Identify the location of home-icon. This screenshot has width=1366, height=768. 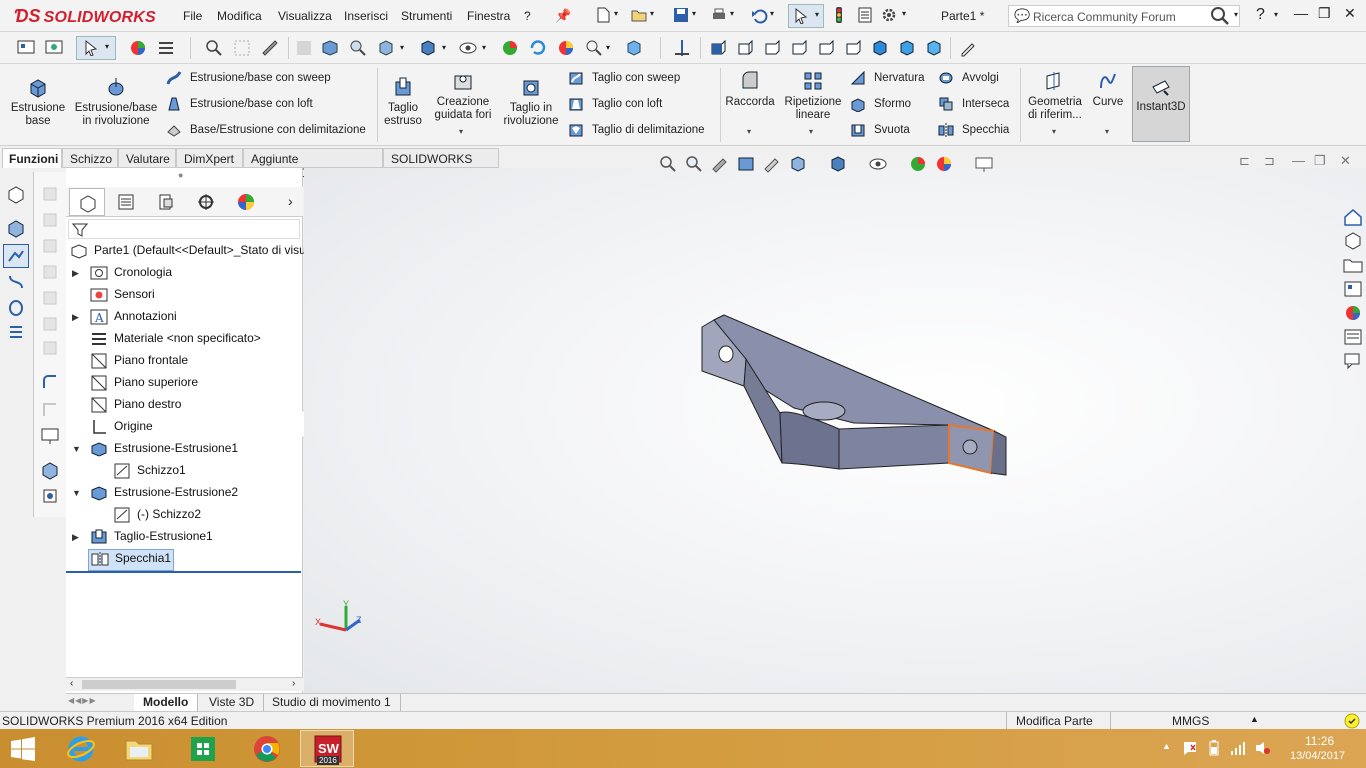
(1353, 217).